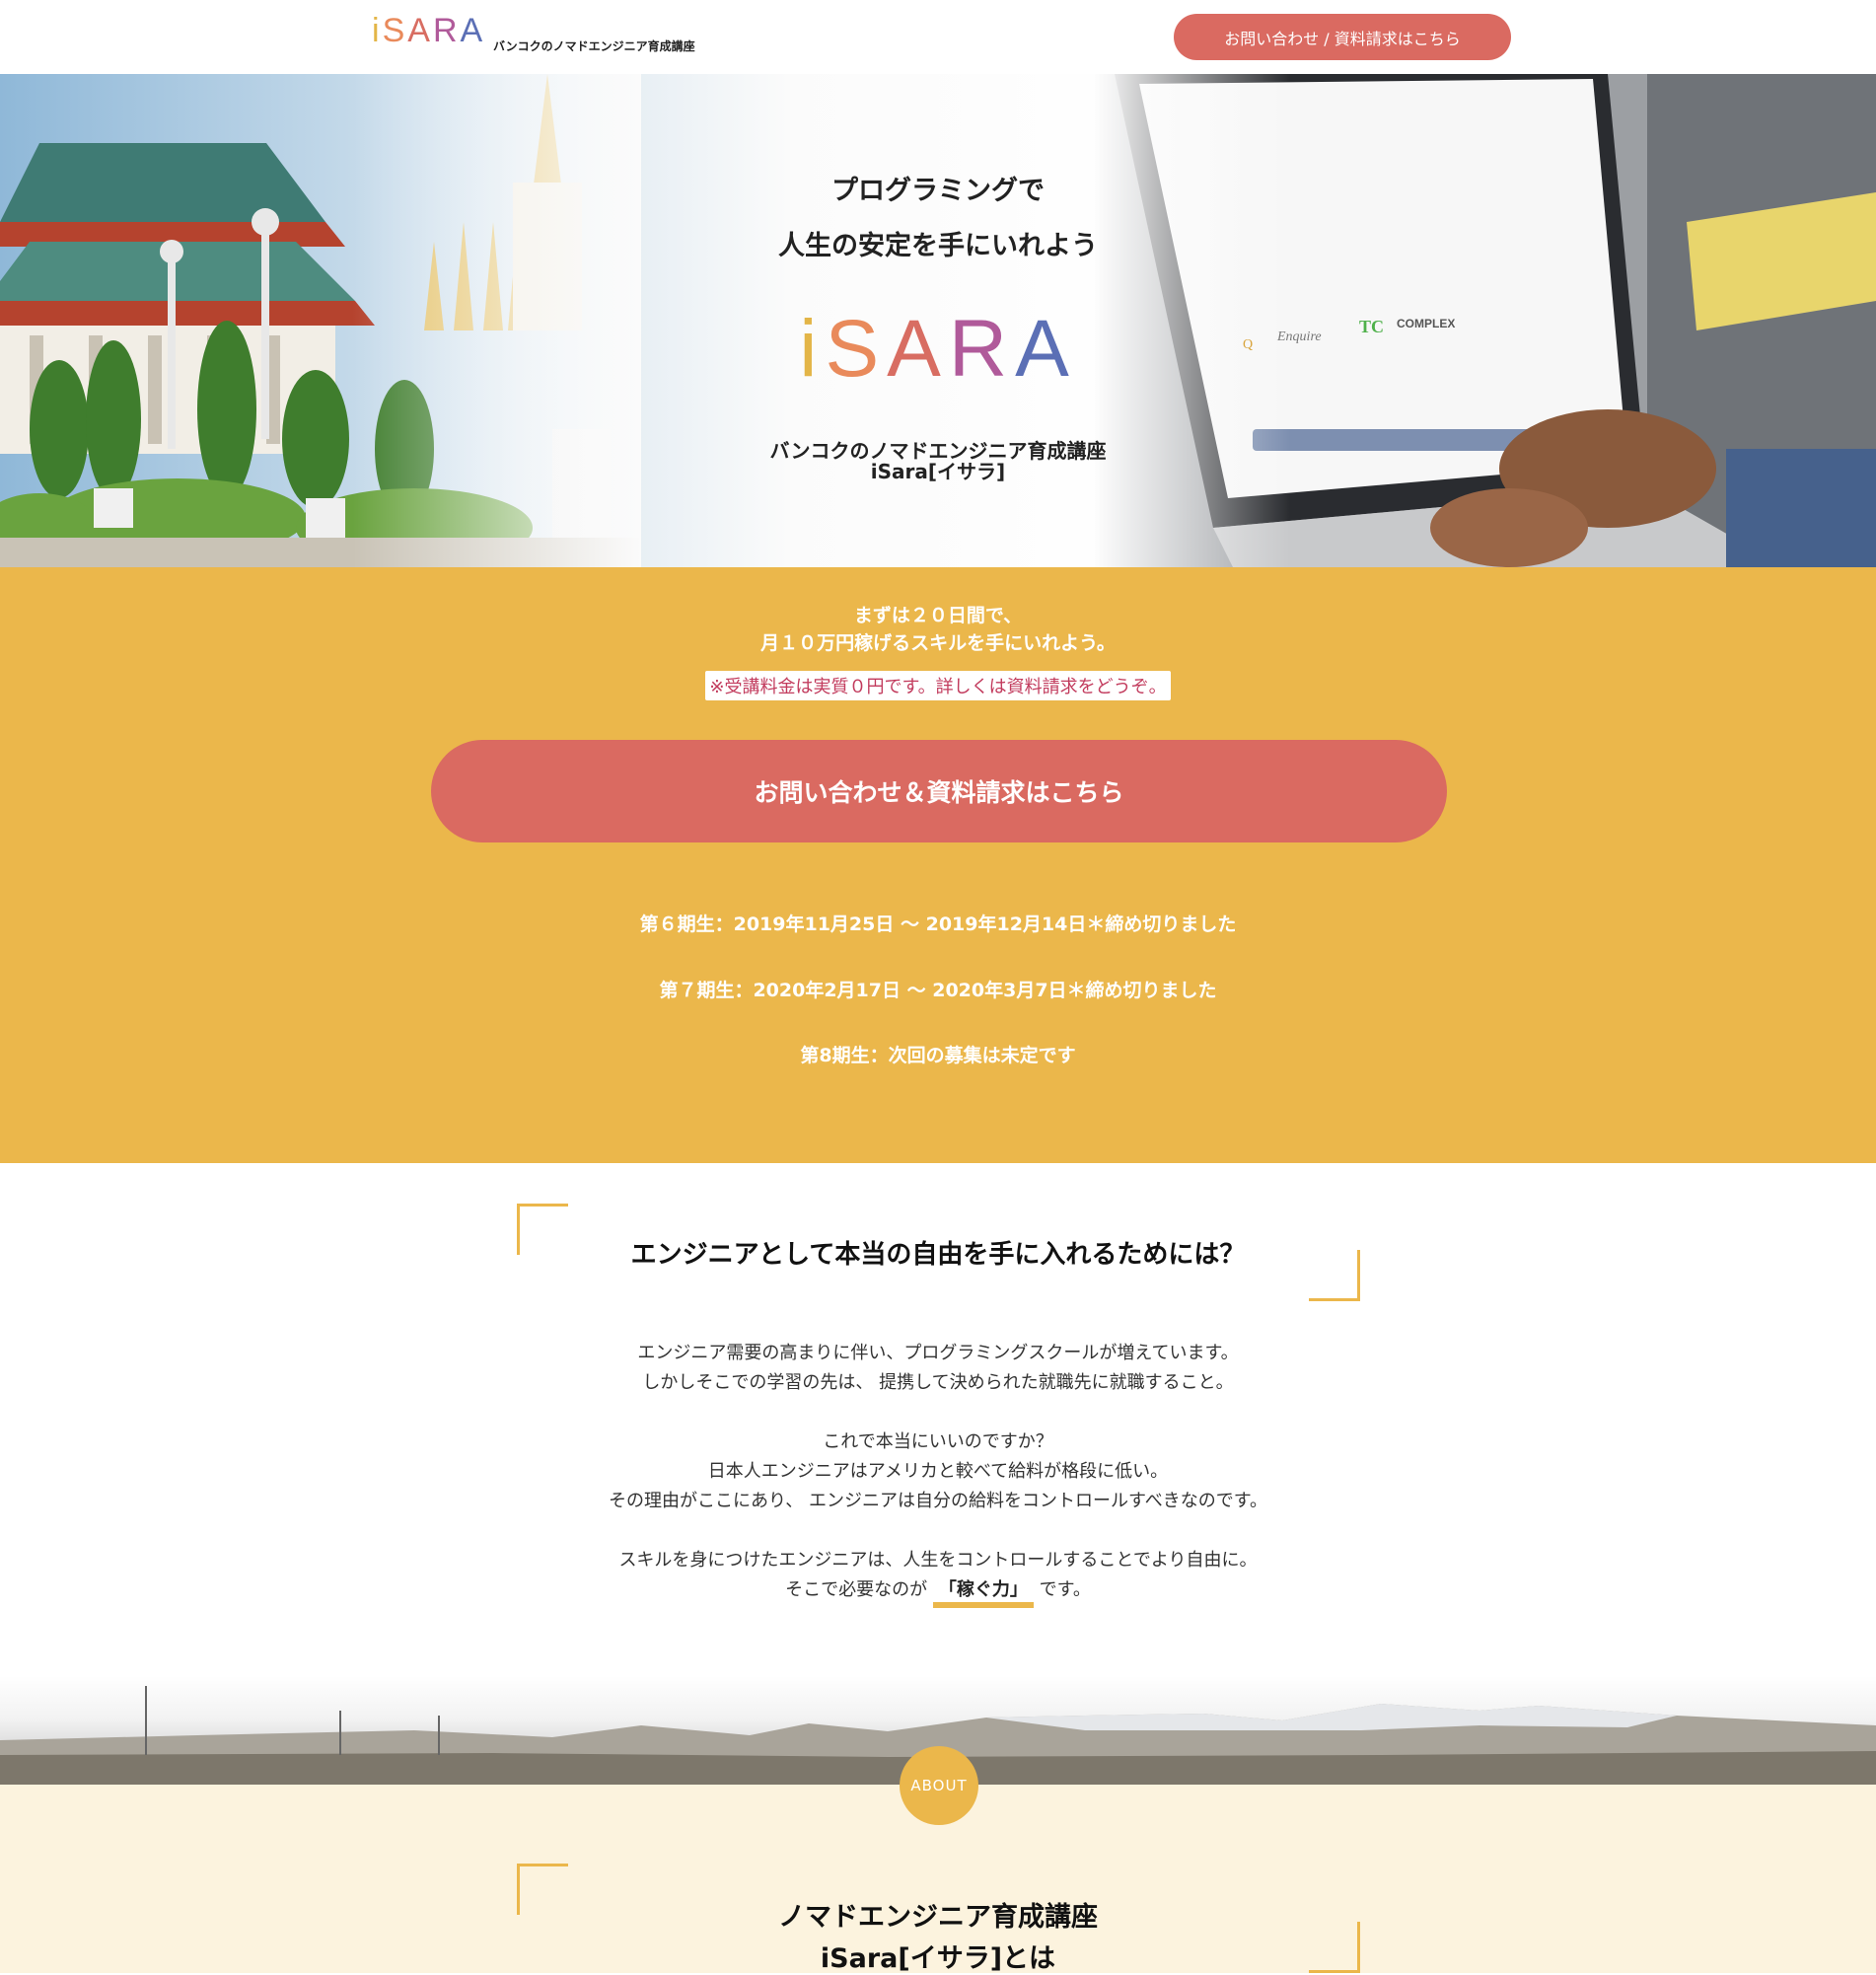  Describe the element at coordinates (938, 615) in the screenshot. I see `offer-line-1: まずは２０日間で、` at that location.